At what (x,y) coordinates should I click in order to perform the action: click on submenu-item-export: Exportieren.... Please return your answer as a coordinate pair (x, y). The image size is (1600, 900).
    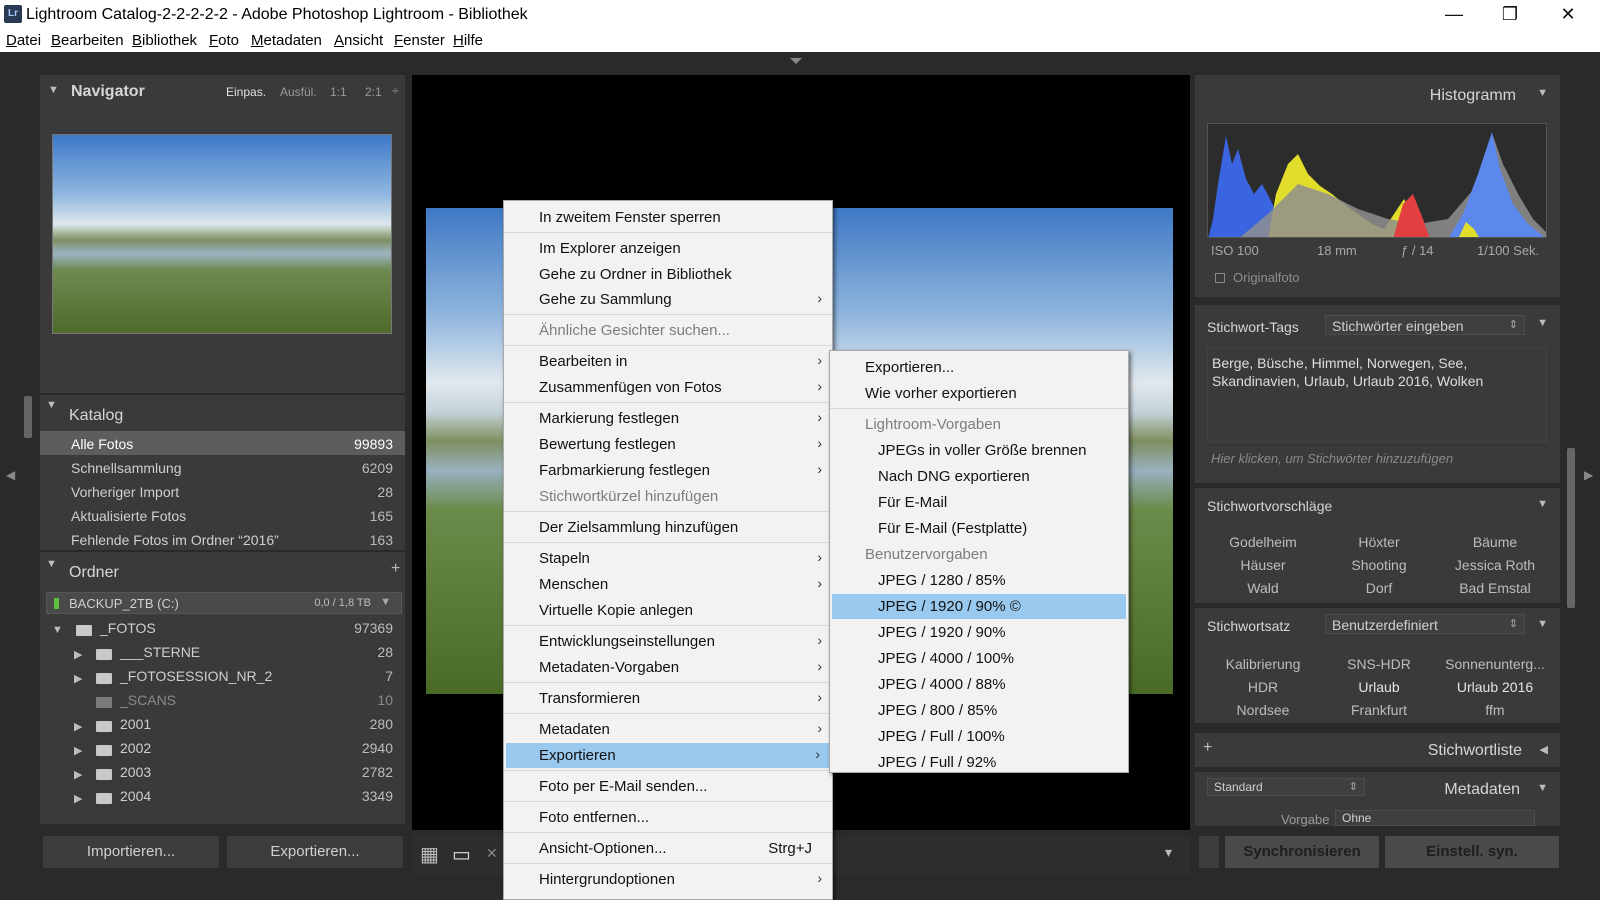
    Looking at the image, I should click on (979, 367).